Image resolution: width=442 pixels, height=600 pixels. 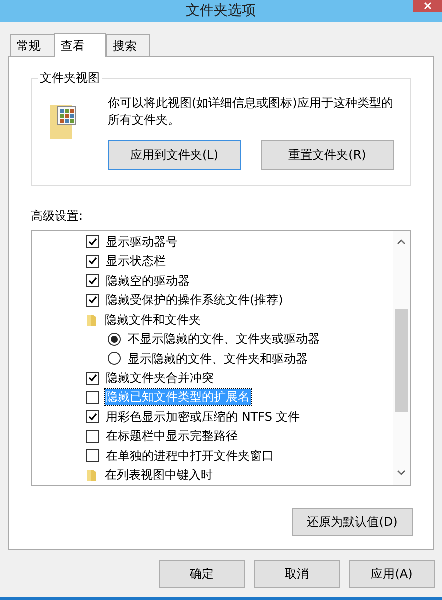 I want to click on window-title: 文件夹选项, so click(x=221, y=11).